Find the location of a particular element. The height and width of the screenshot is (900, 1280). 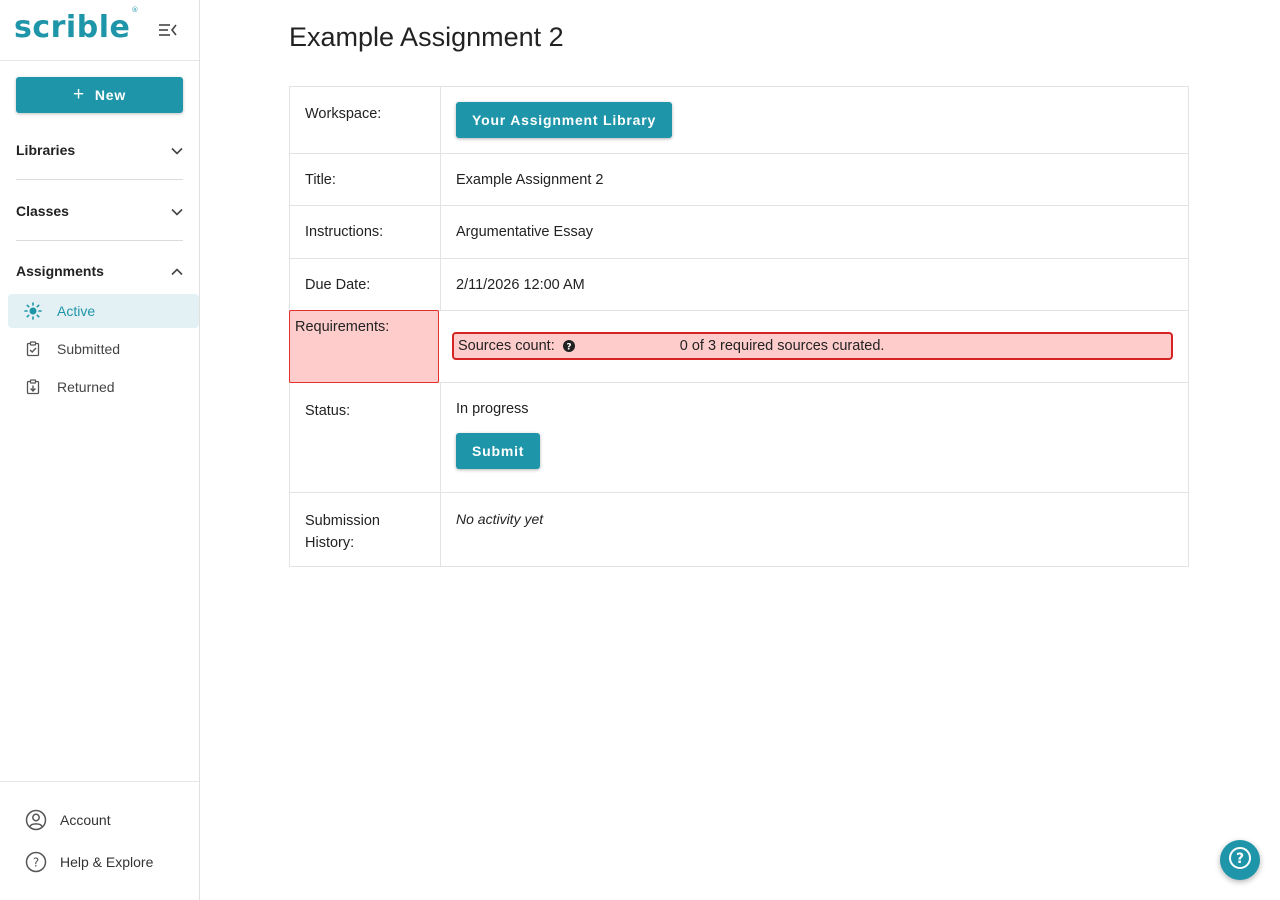

chevron-up-icon is located at coordinates (177, 271).